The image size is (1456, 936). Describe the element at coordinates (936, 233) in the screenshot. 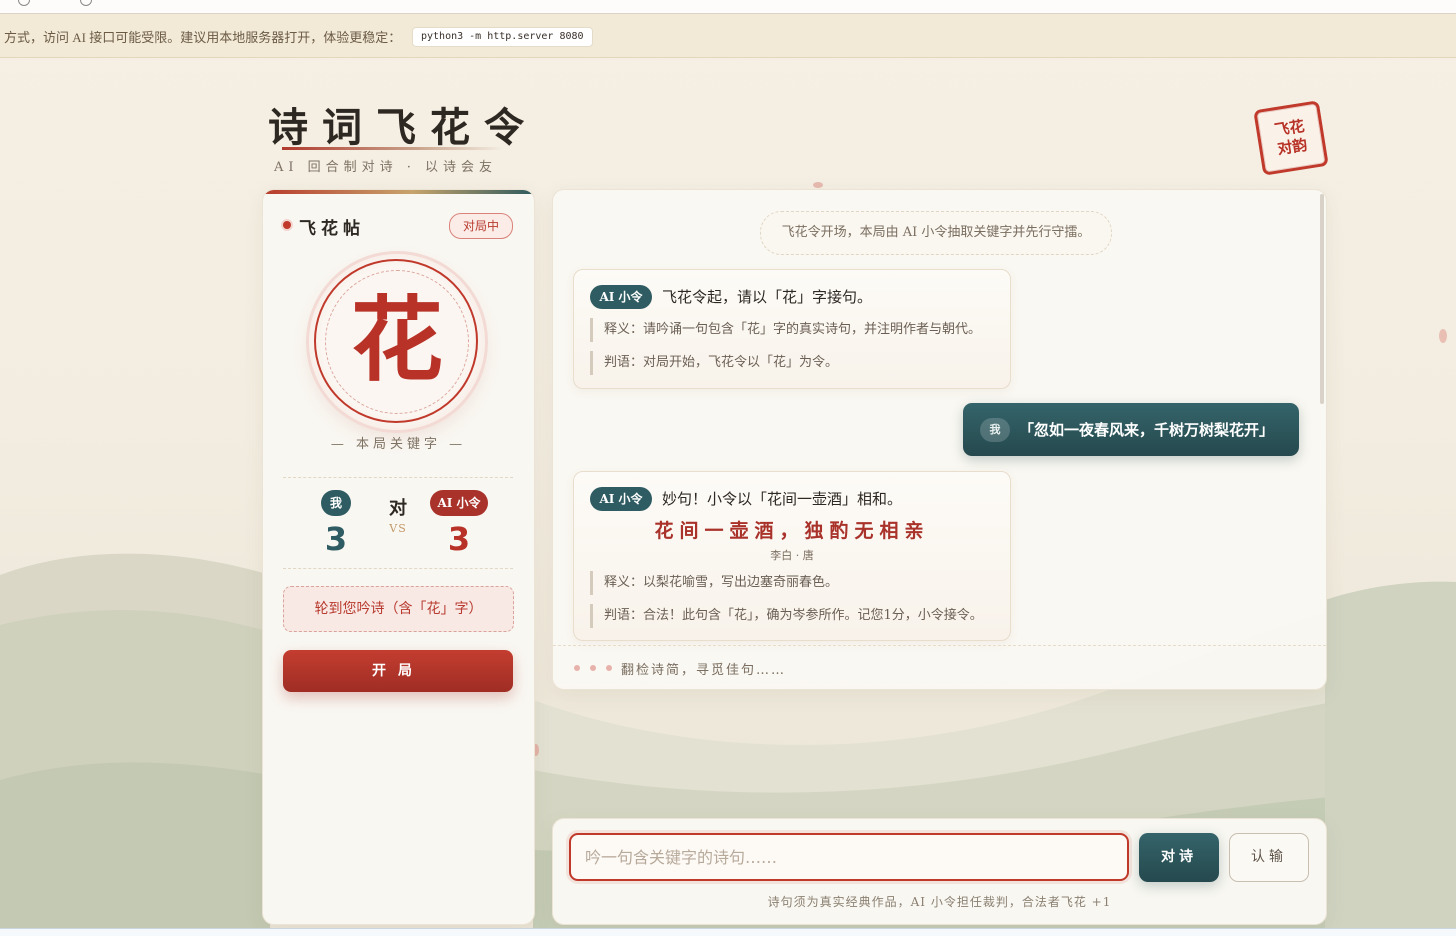

I see `system-message: 飞花令开场，本局由 AI 小令抽取关键字并先行守擂。` at that location.